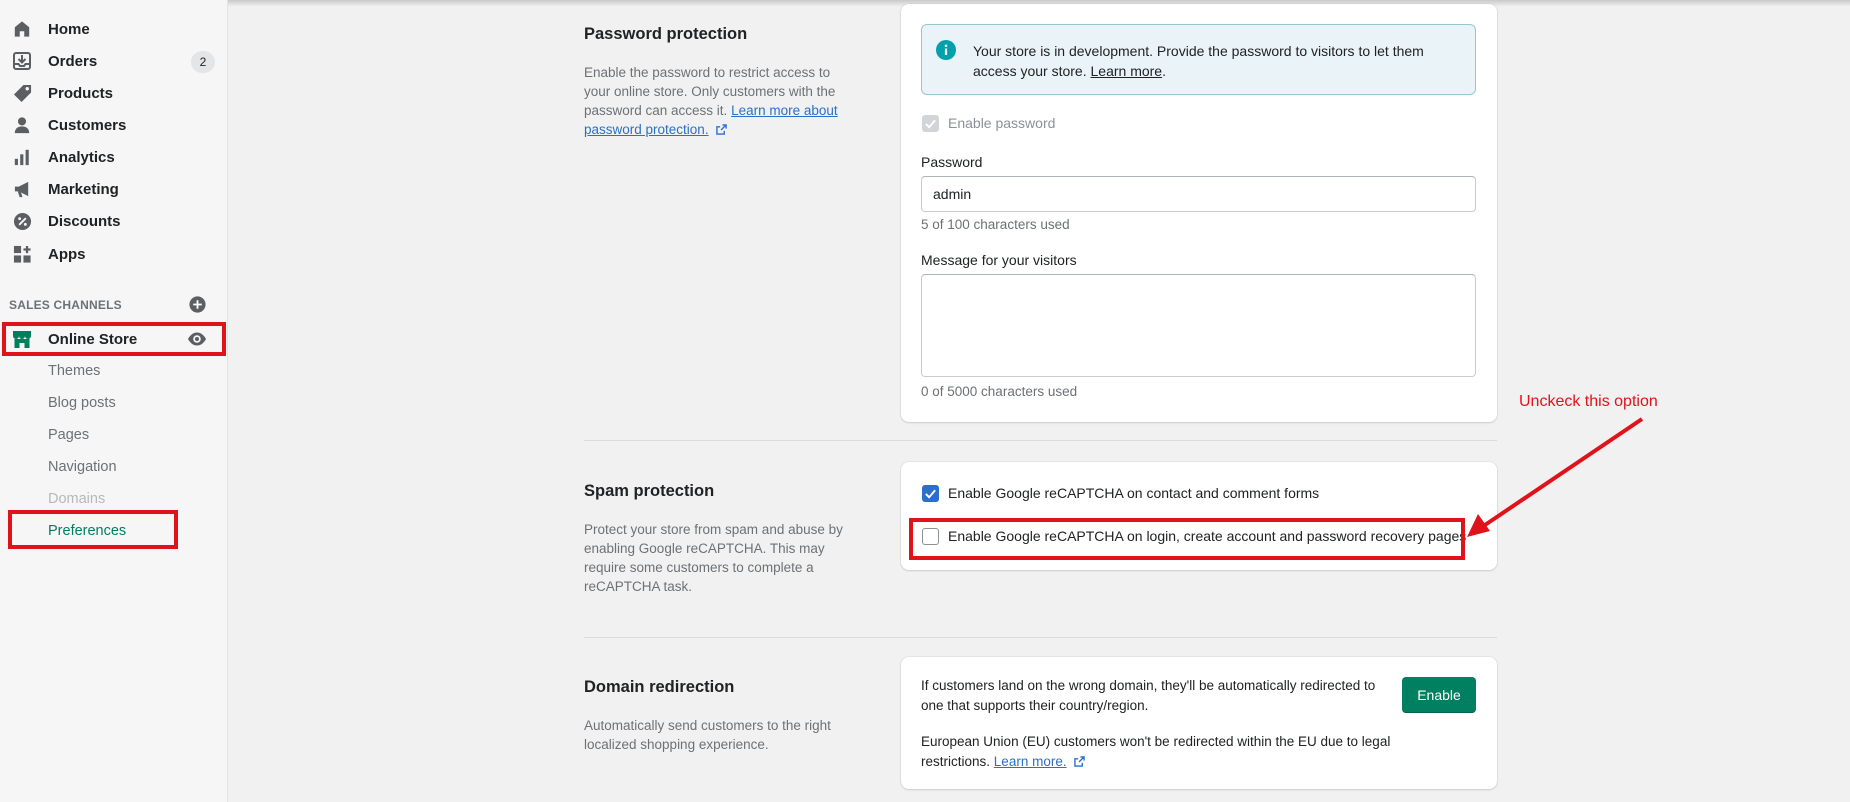 This screenshot has height=802, width=1850. What do you see at coordinates (22, 93) in the screenshot?
I see `tag-icon` at bounding box center [22, 93].